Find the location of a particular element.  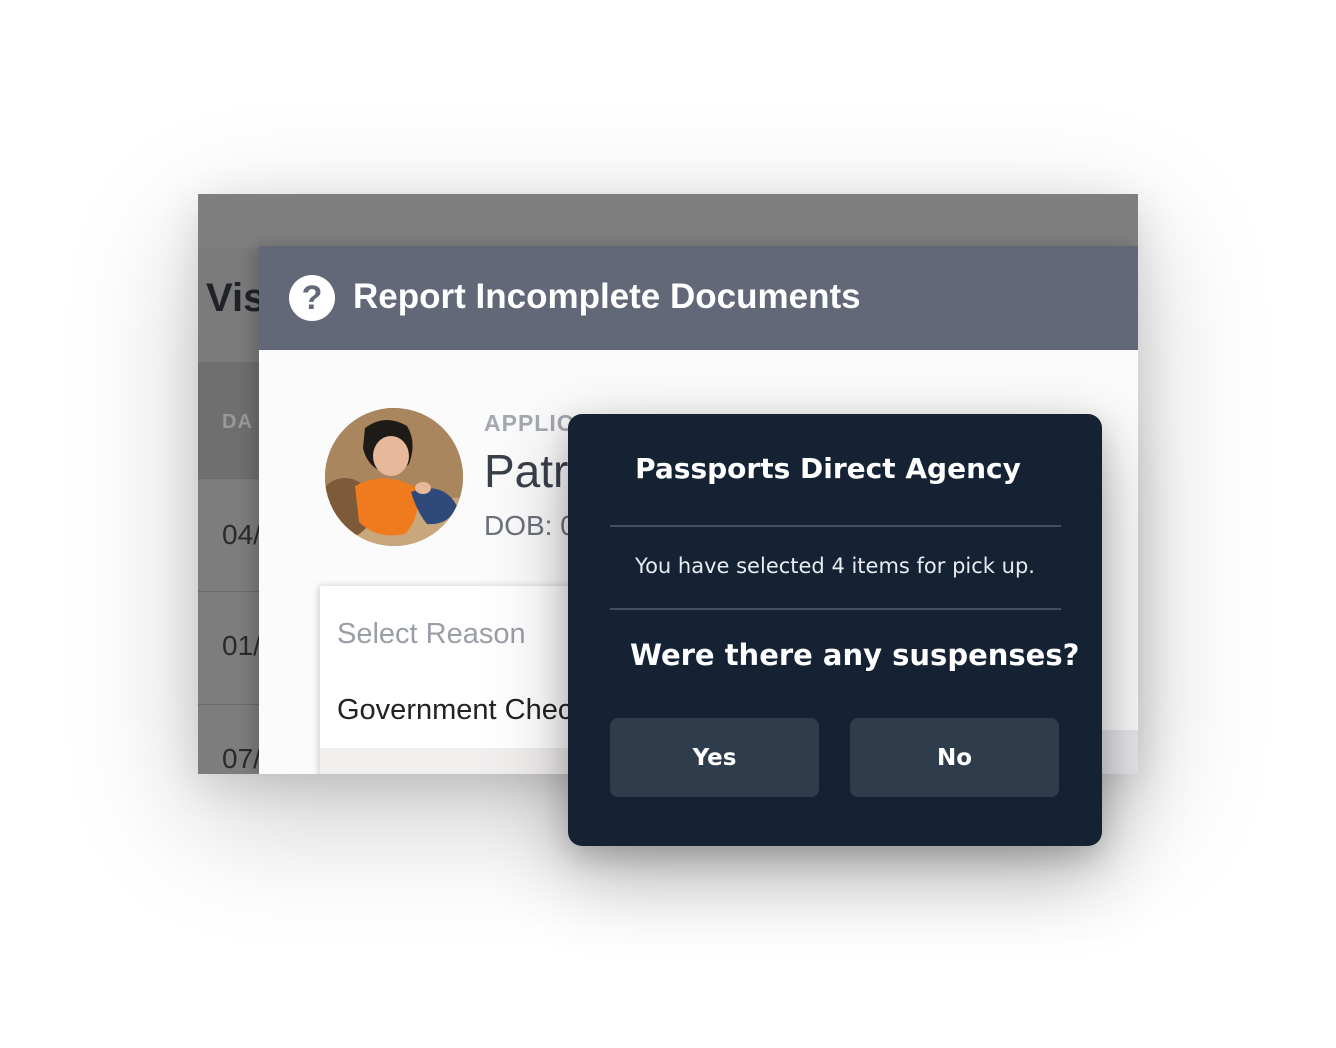

question-circle-icon: ? is located at coordinates (312, 298).